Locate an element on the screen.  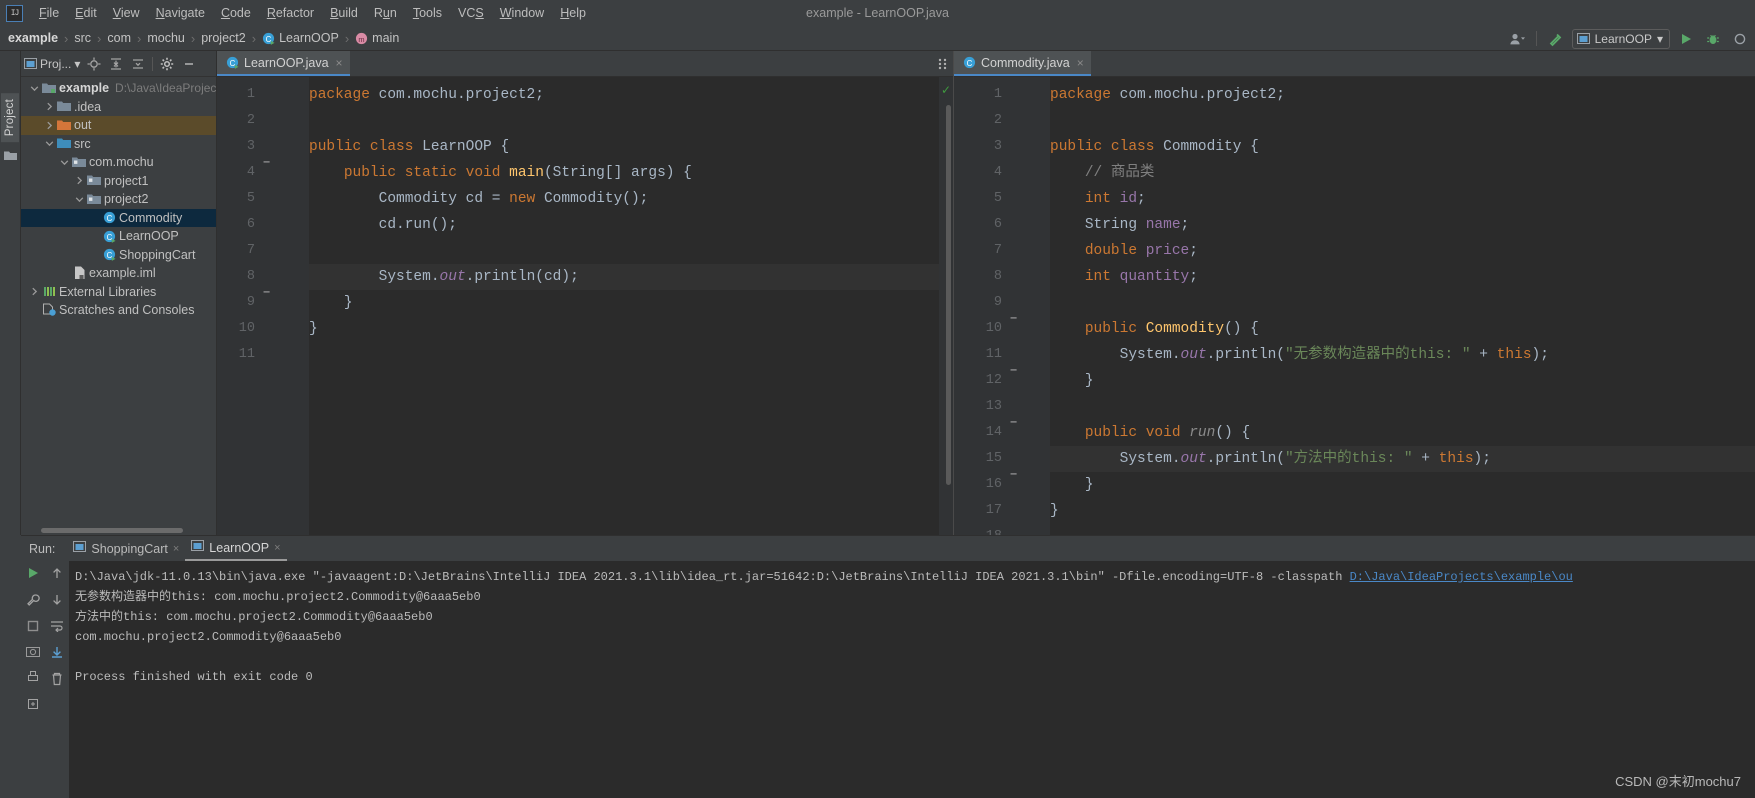
user-icon is located at coordinates (1517, 39).